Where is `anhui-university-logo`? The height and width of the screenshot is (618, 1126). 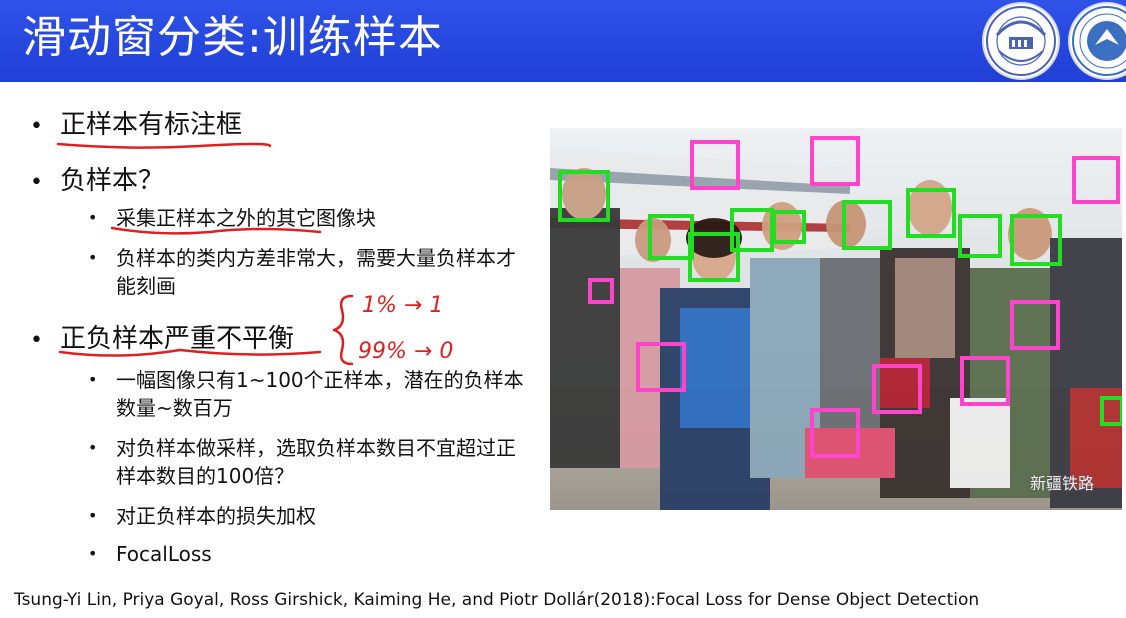 anhui-university-logo is located at coordinates (1021, 41).